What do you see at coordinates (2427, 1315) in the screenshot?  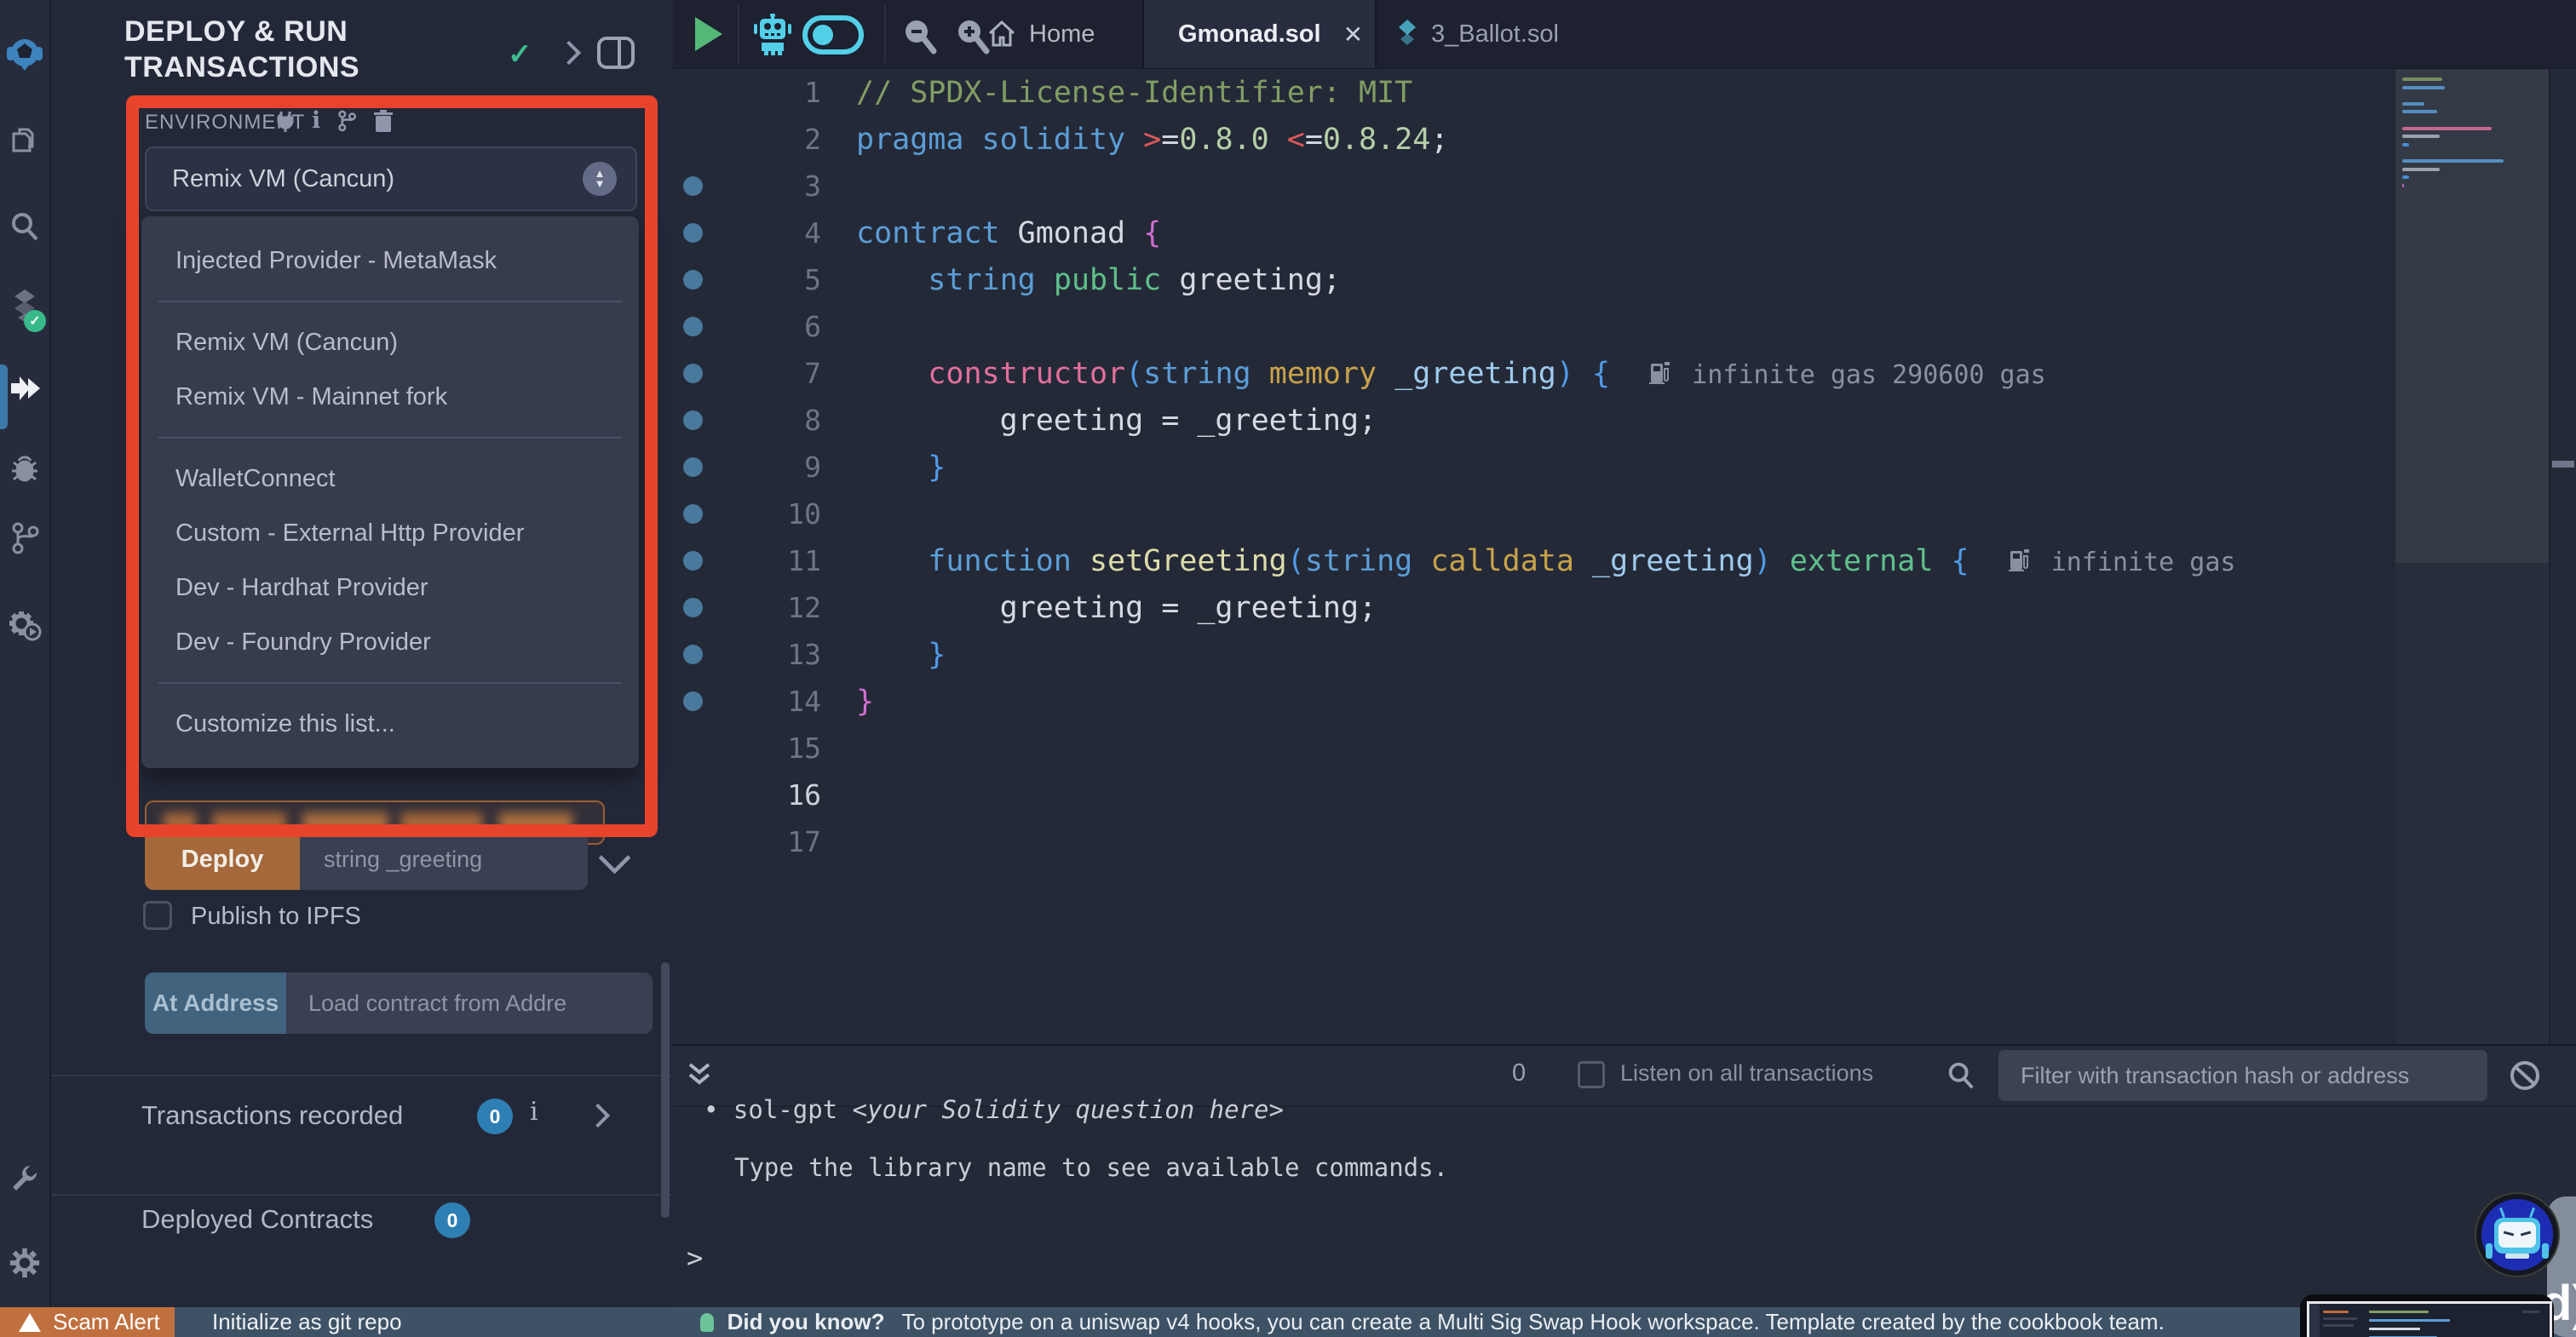 I see `screenshare-thumbnail` at bounding box center [2427, 1315].